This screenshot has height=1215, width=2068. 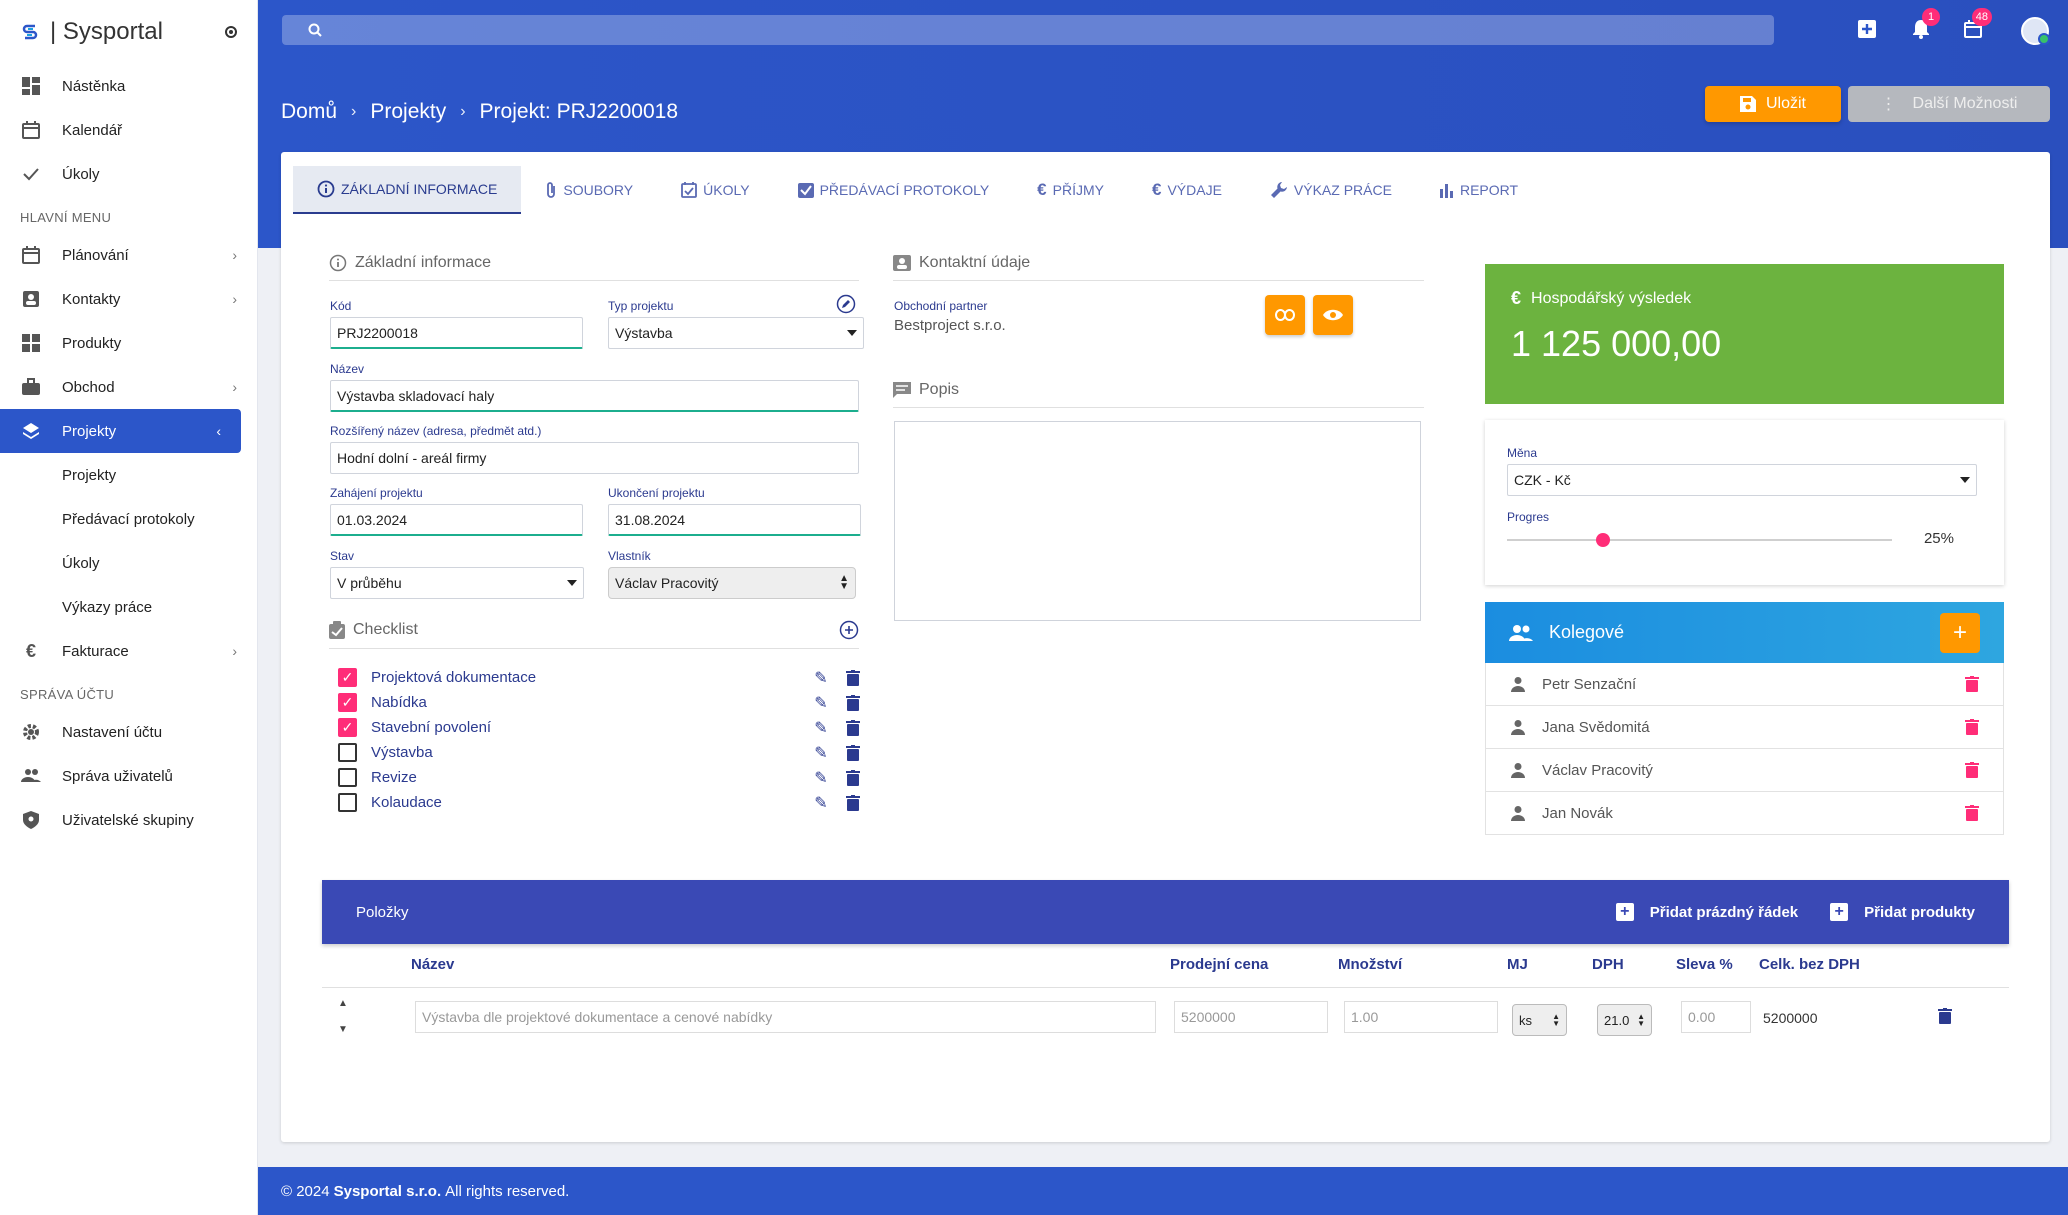 What do you see at coordinates (343, 1003) in the screenshot?
I see `move-up-icon: ▲` at bounding box center [343, 1003].